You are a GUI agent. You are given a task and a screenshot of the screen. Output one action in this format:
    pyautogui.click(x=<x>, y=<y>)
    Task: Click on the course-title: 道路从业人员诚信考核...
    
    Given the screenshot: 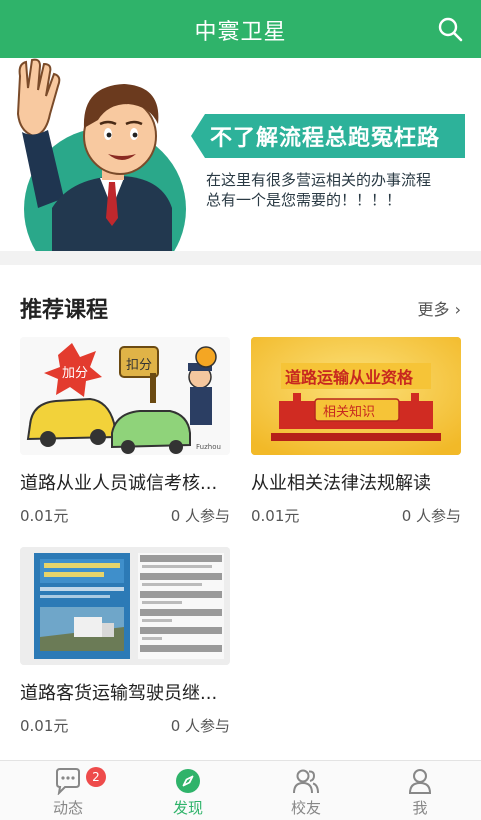 What is the action you would take?
    pyautogui.click(x=125, y=482)
    